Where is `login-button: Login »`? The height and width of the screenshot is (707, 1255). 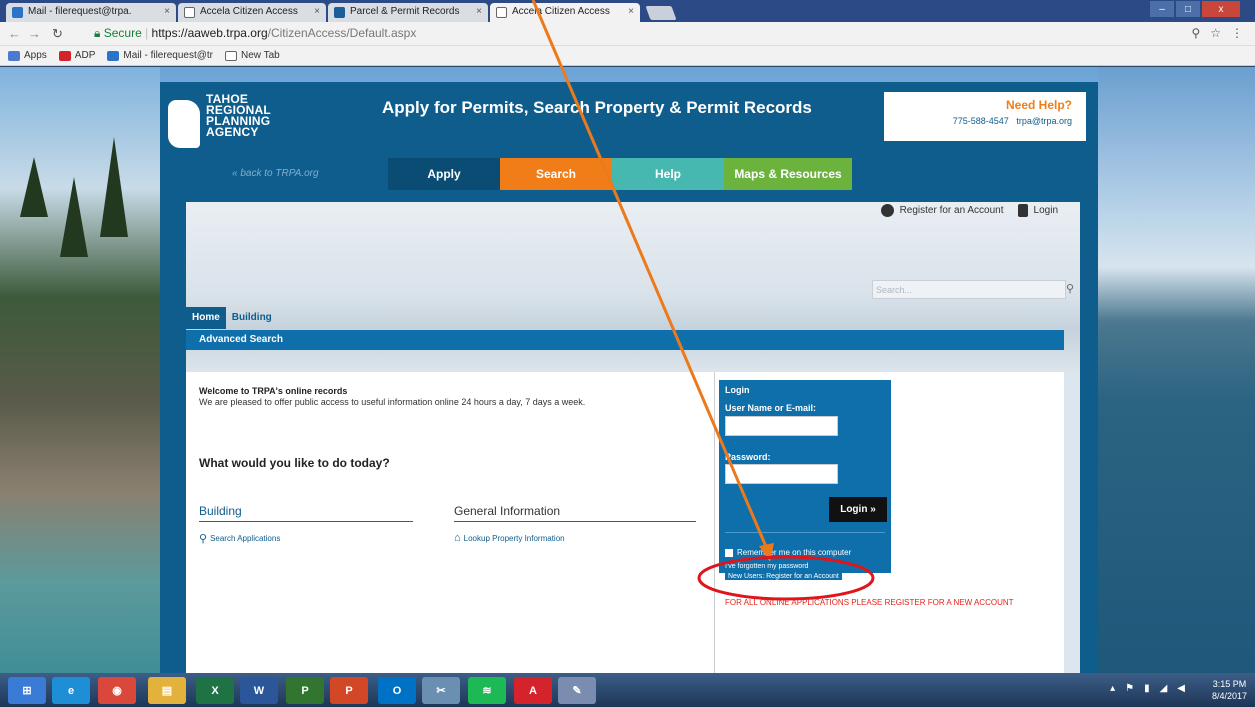
login-button: Login » is located at coordinates (858, 509).